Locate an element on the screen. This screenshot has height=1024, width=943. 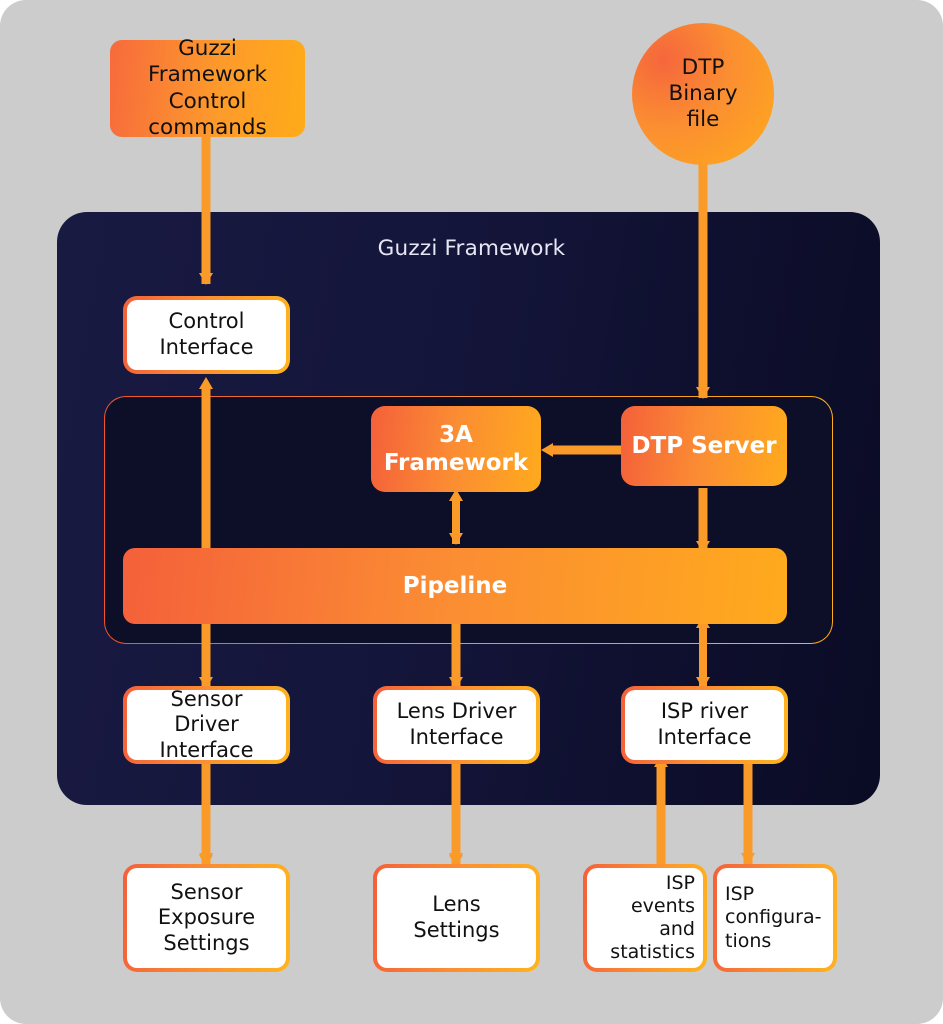
lens-settings-line1: Lens is located at coordinates (456, 904).